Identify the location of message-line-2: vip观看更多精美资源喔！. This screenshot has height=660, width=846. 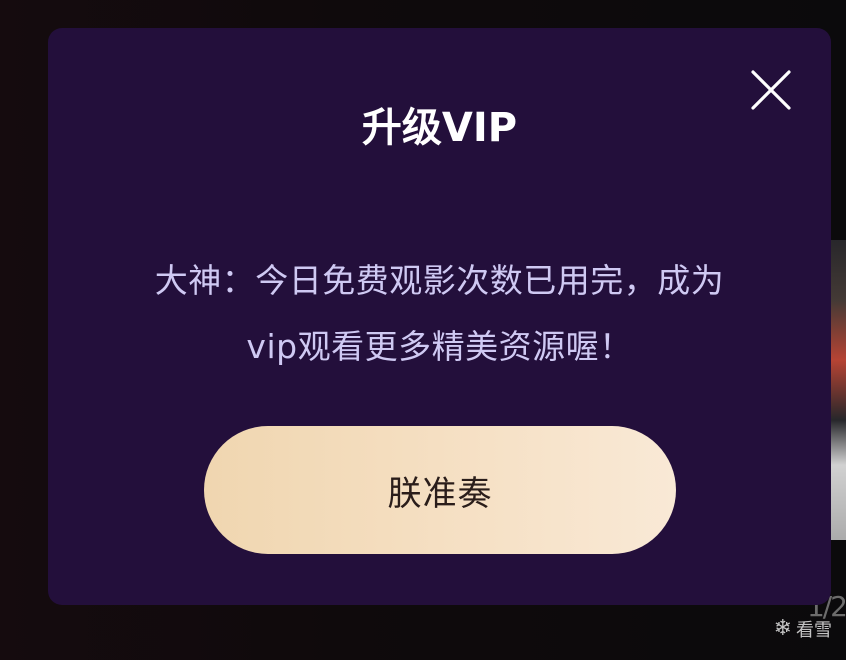
(439, 346).